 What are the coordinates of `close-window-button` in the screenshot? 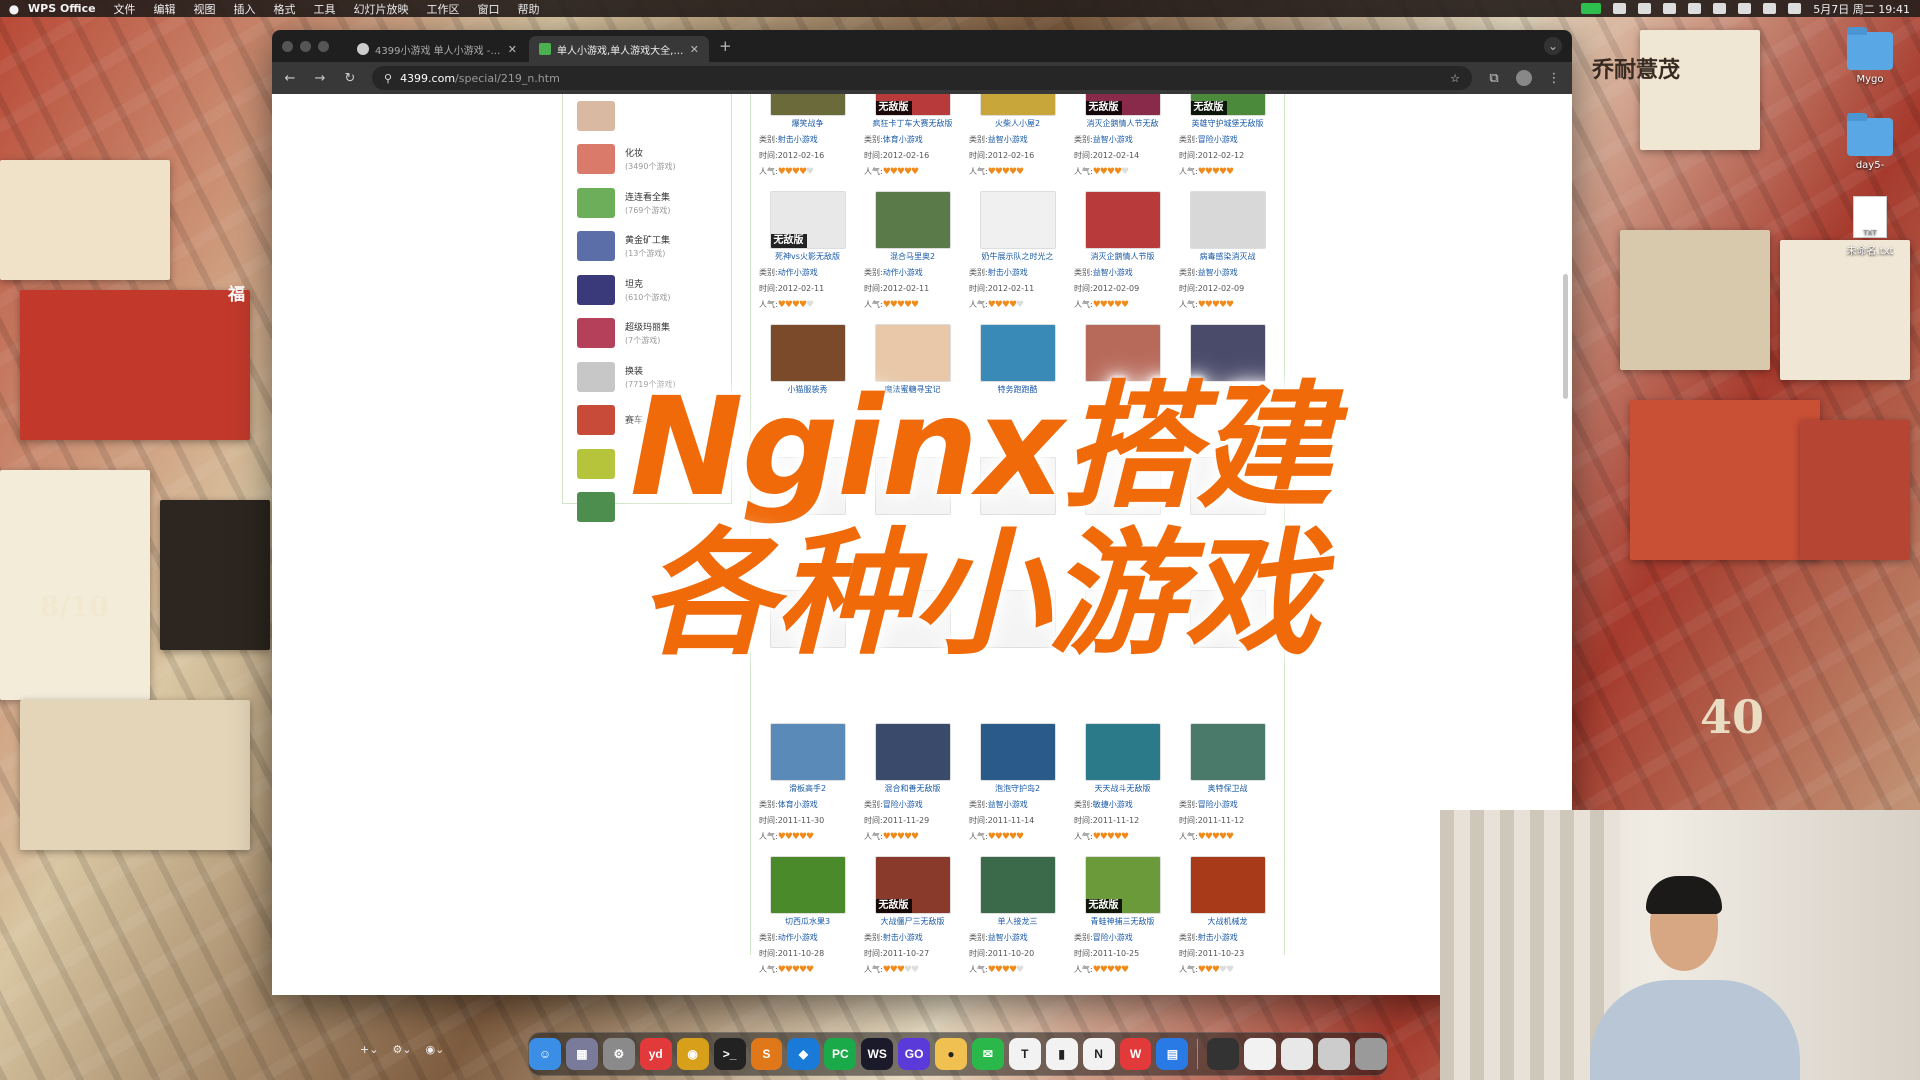 It's located at (287, 46).